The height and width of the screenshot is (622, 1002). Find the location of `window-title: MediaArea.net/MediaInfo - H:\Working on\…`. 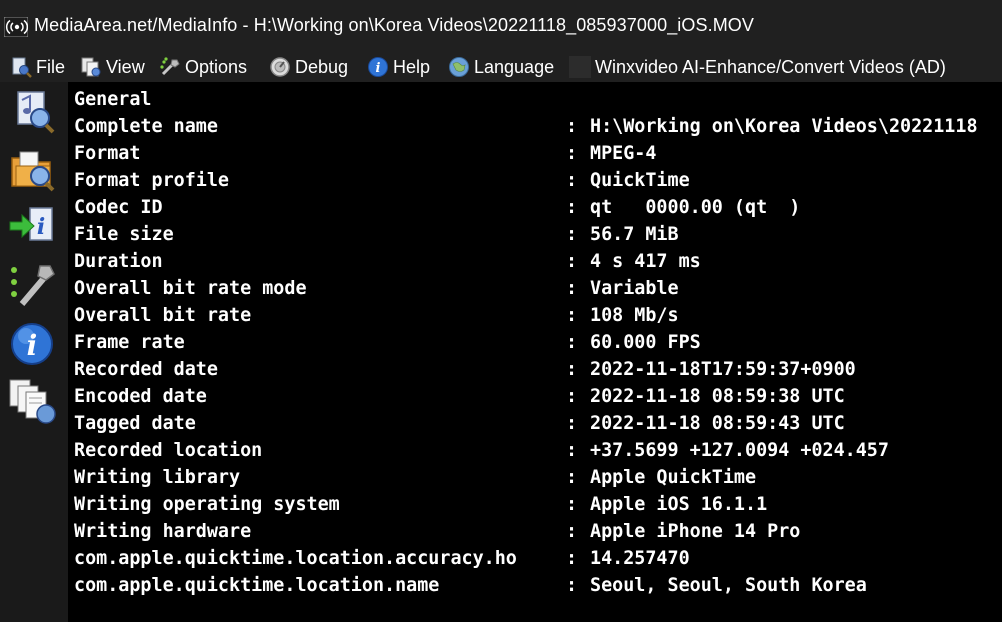

window-title: MediaArea.net/MediaInfo - H:\Working on\… is located at coordinates (394, 25).